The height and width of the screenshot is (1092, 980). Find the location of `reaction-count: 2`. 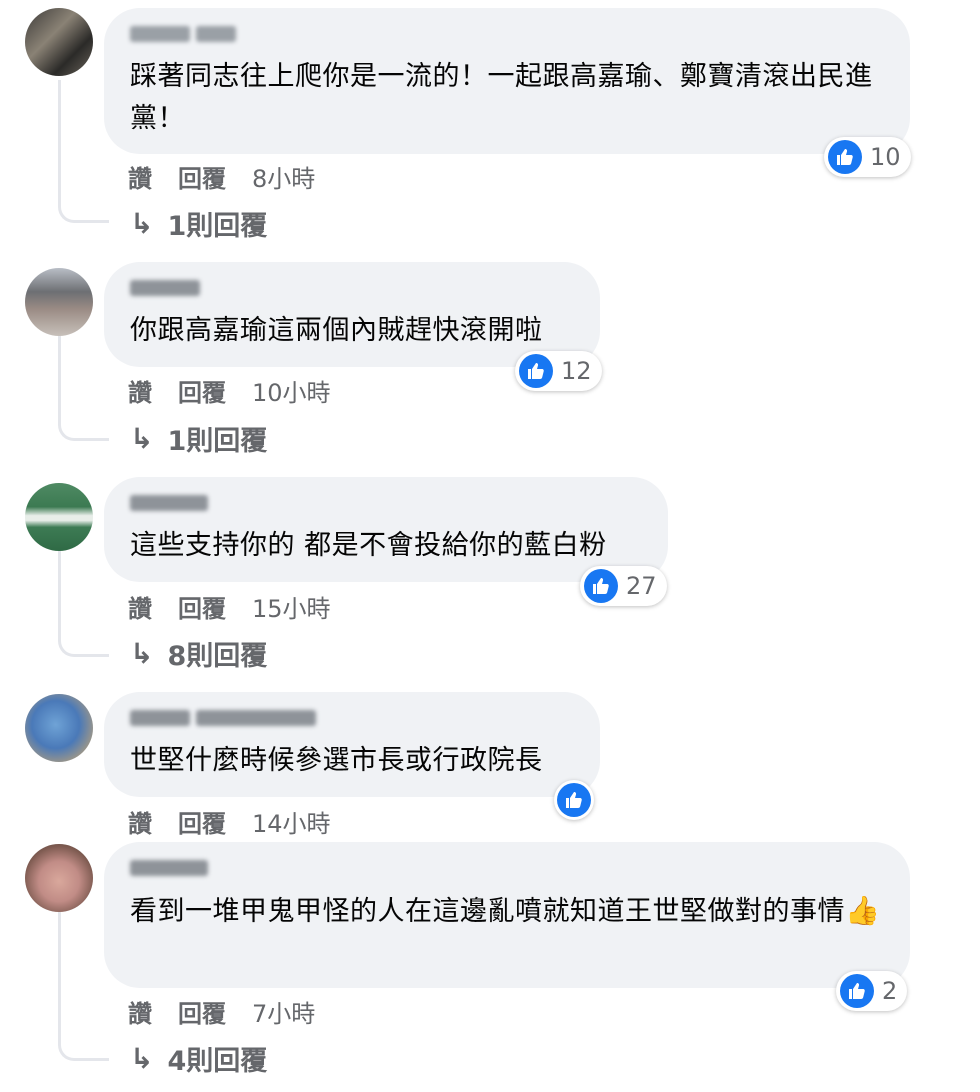

reaction-count: 2 is located at coordinates (890, 991).